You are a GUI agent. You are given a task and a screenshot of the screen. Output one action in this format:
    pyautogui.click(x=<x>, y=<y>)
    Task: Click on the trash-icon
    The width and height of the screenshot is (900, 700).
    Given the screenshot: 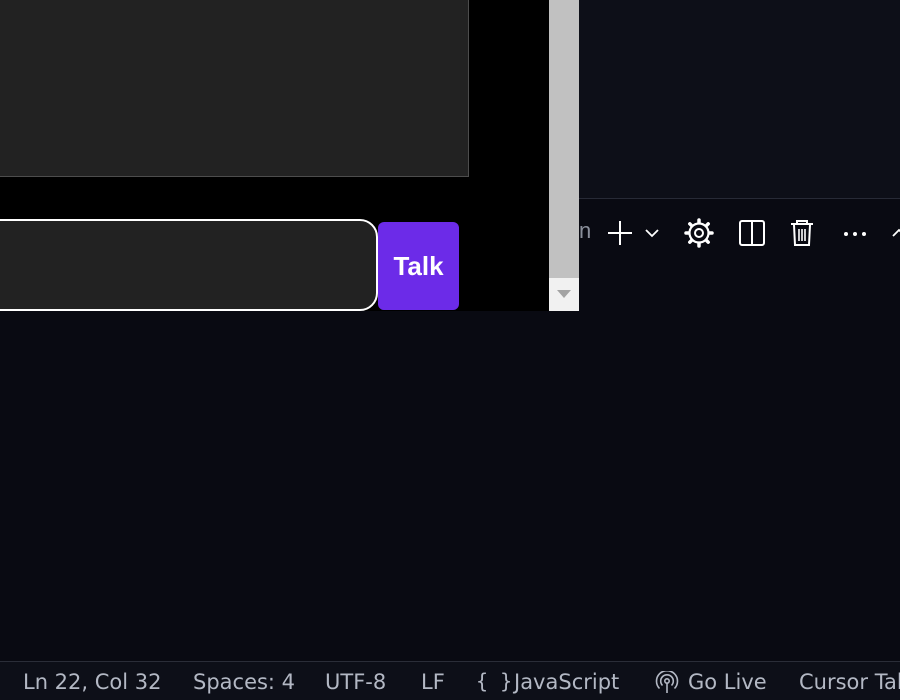 What is the action you would take?
    pyautogui.click(x=802, y=233)
    